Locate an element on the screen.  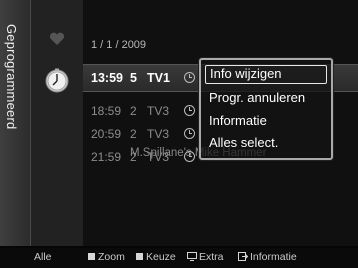
extra-hint: Extra is located at coordinates (205, 257).